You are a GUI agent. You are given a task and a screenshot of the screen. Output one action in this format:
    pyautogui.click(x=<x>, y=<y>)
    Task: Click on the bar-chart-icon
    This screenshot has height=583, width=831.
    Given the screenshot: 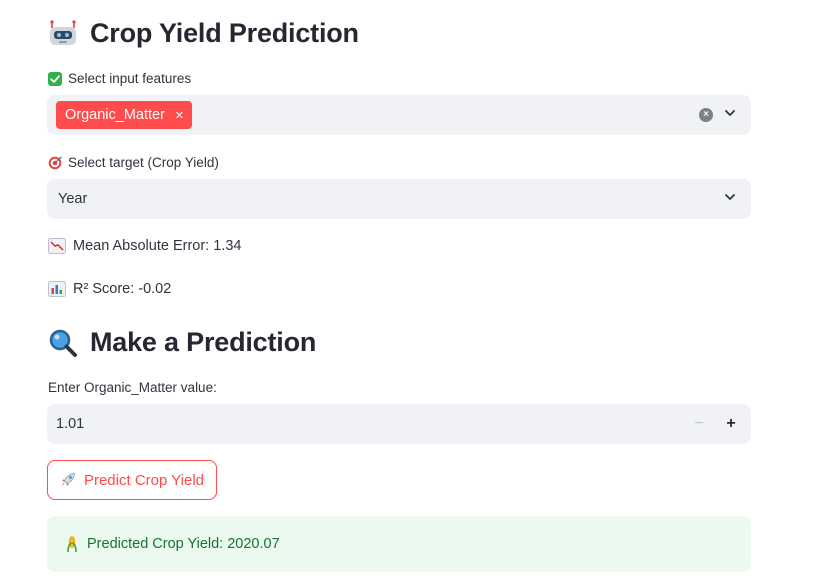 What is the action you would take?
    pyautogui.click(x=57, y=289)
    